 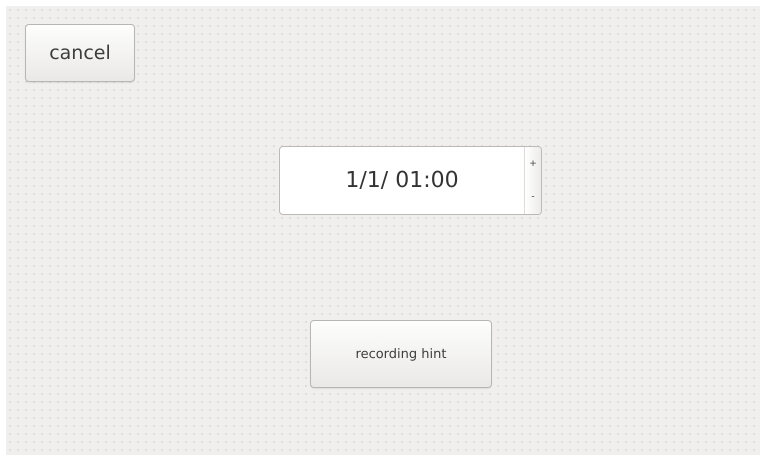 What do you see at coordinates (80, 53) in the screenshot?
I see `cancel-button: cancel` at bounding box center [80, 53].